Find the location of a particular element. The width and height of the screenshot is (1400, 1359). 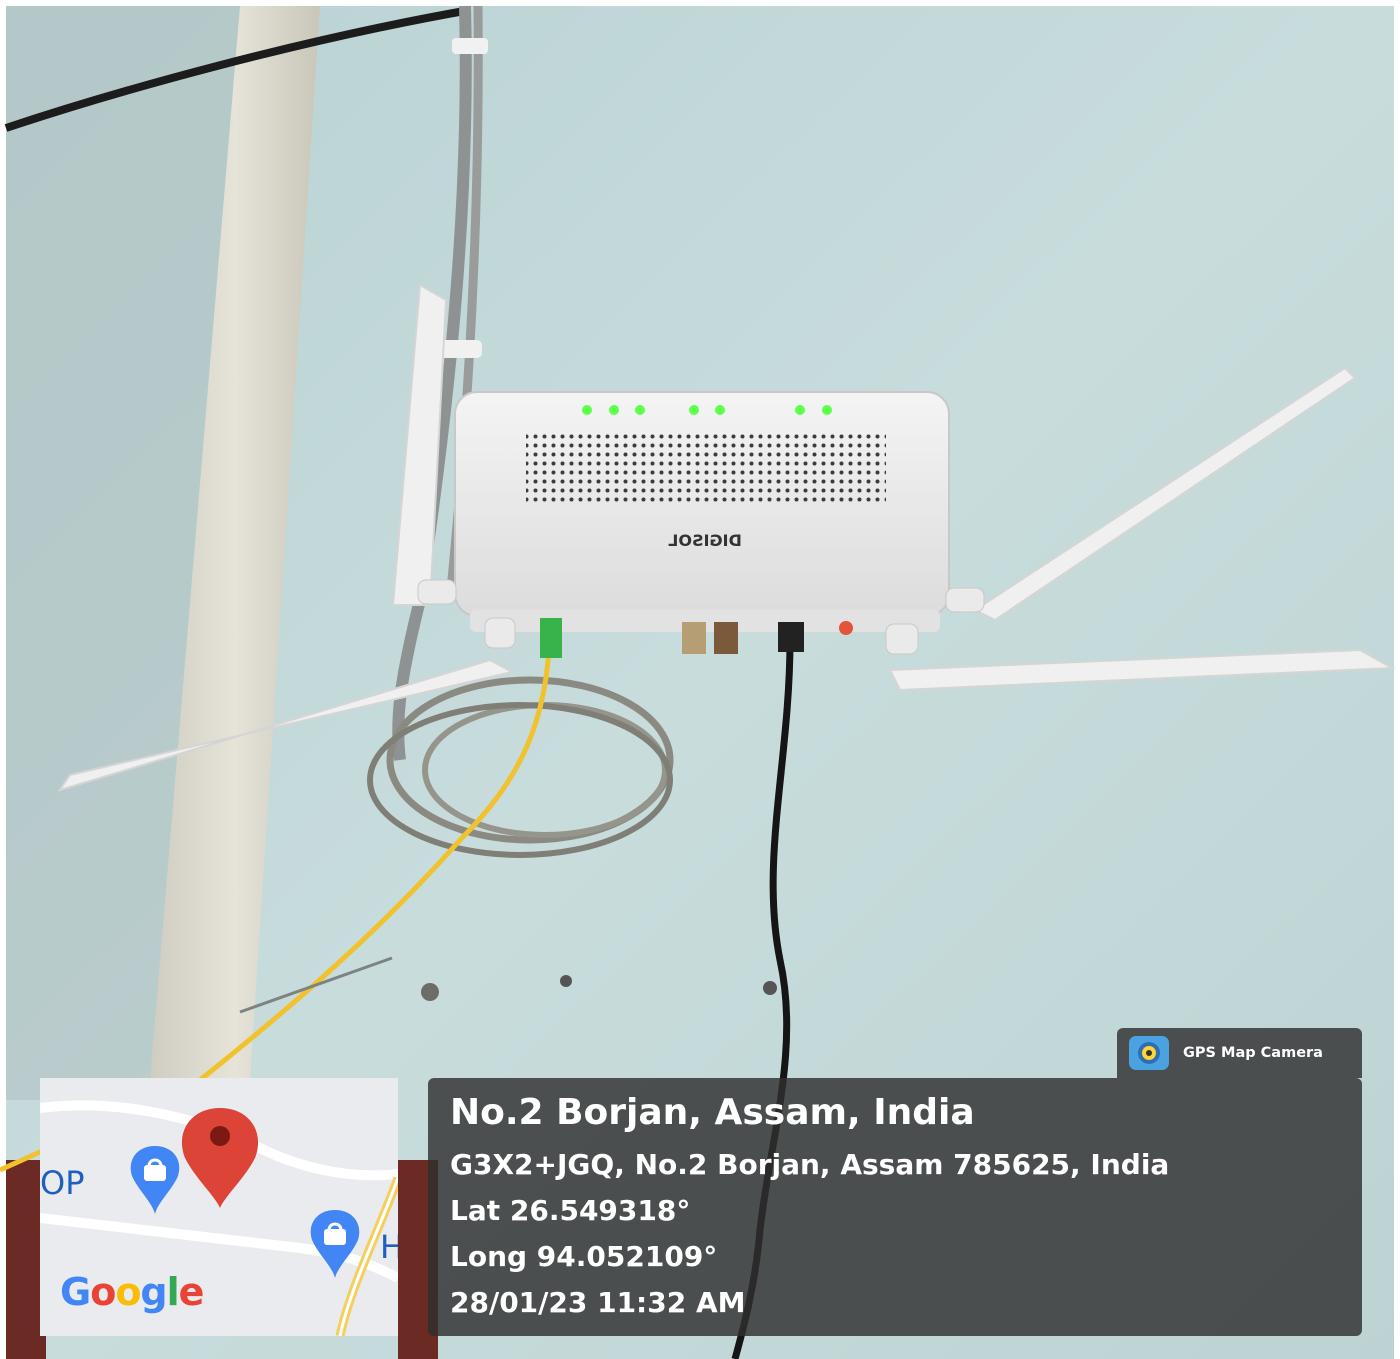

map-poi-label-left: OP is located at coordinates (62, 1183).